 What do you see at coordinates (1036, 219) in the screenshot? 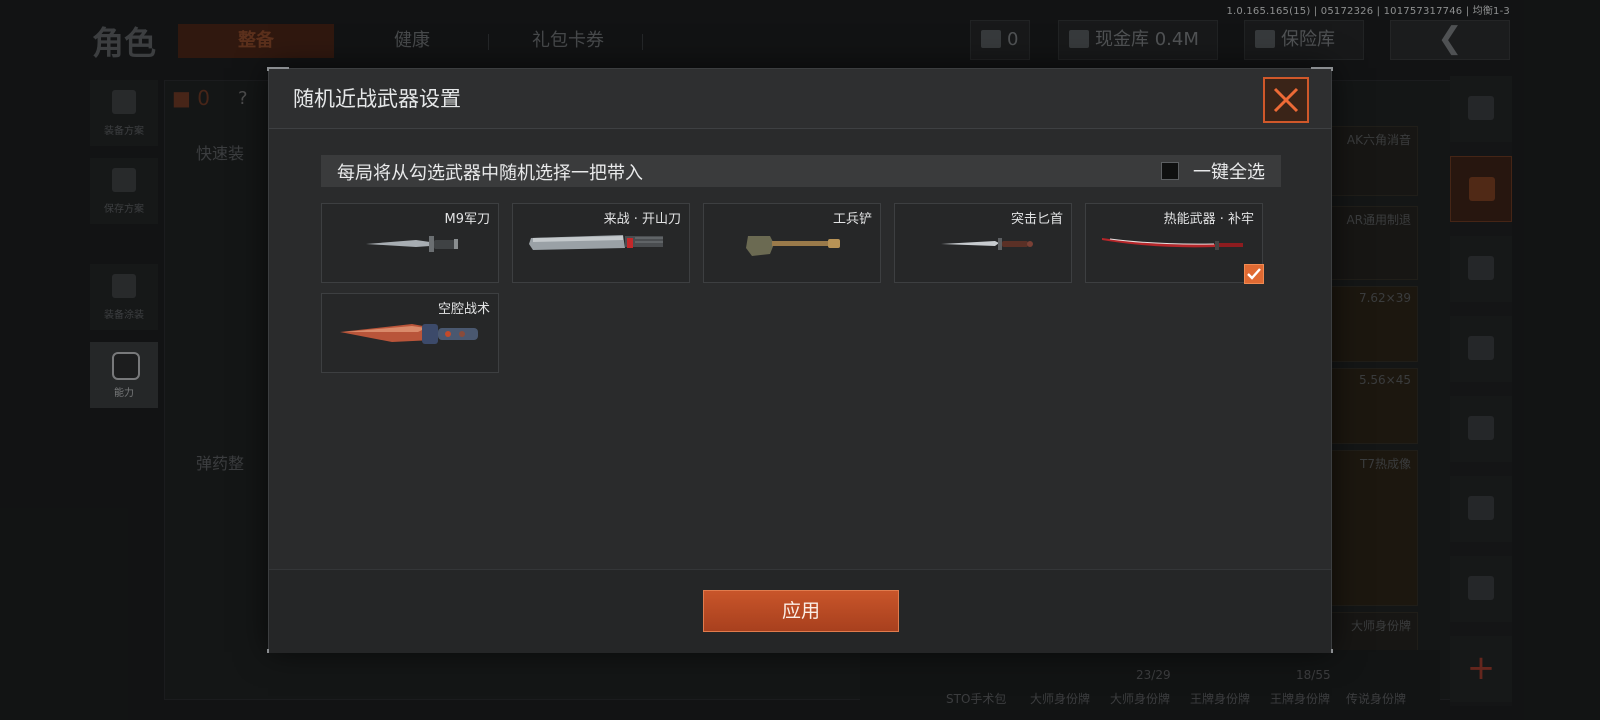
I see `weapon-name: 突击匕首` at bounding box center [1036, 219].